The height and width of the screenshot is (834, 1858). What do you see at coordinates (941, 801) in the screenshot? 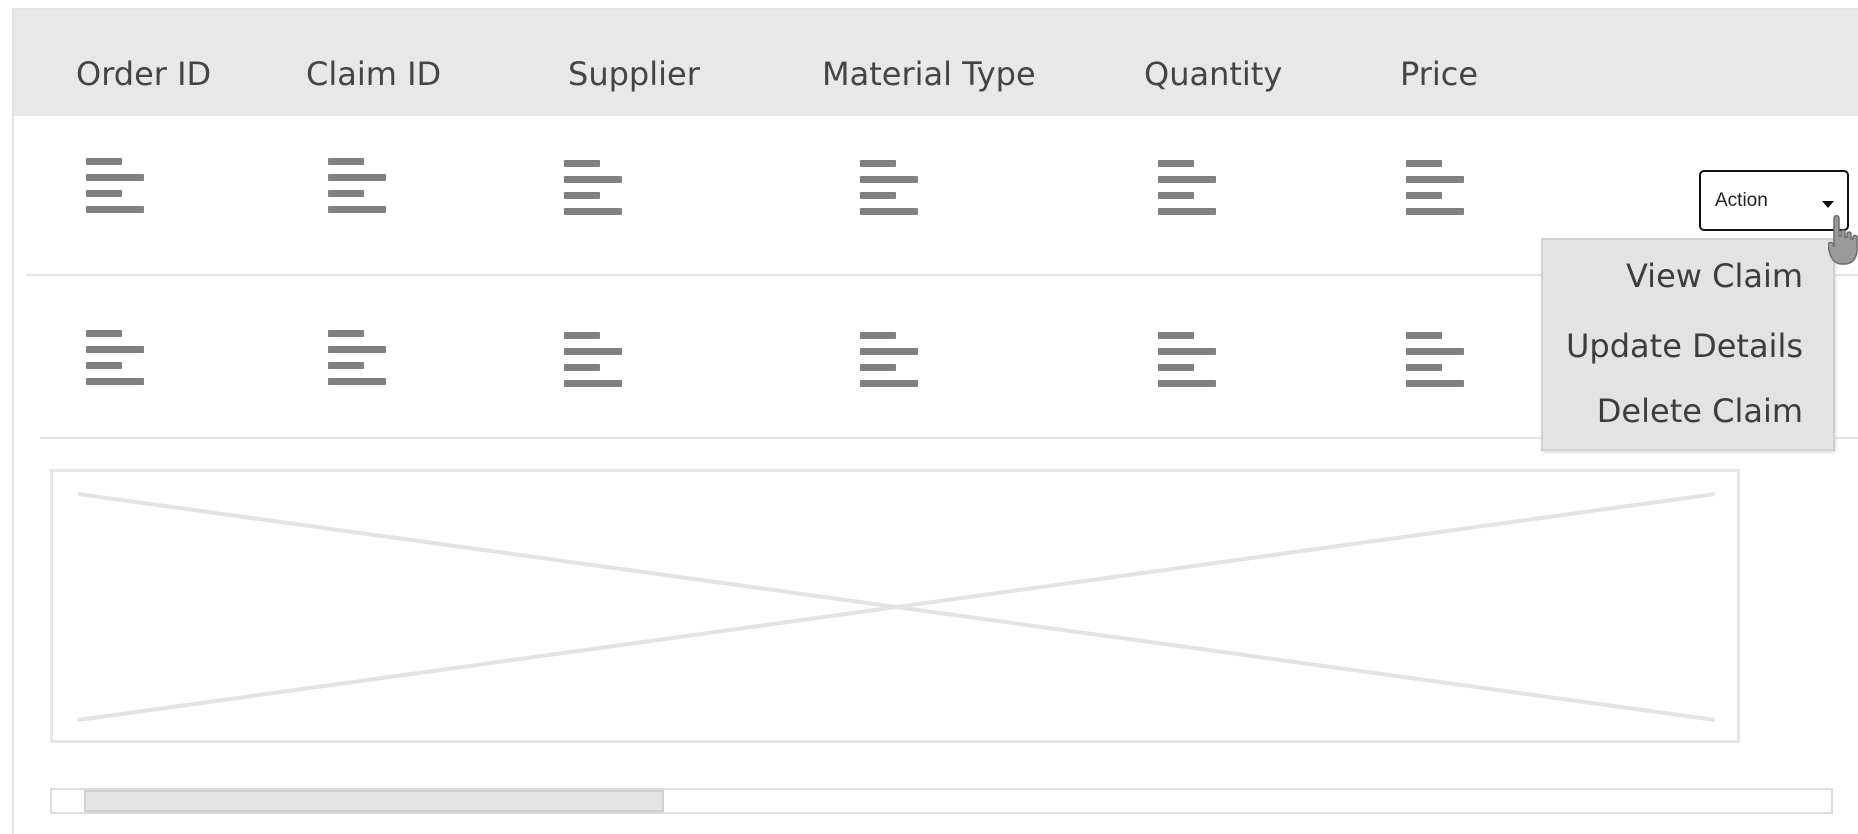
I see `horizontal-scrollbar` at bounding box center [941, 801].